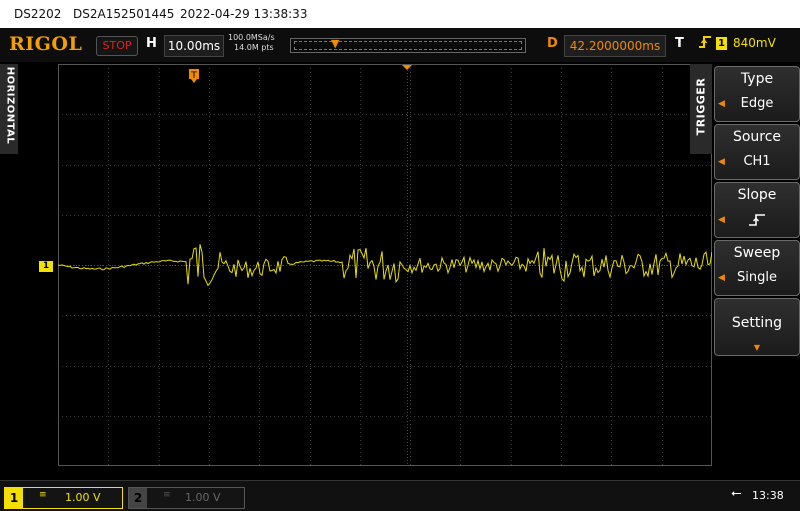 The image size is (800, 511). What do you see at coordinates (400, 495) in the screenshot?
I see `status-bar: 1 ≡ 1.00 V 2 ≡ 1.00 V ⭠ 13:38` at bounding box center [400, 495].